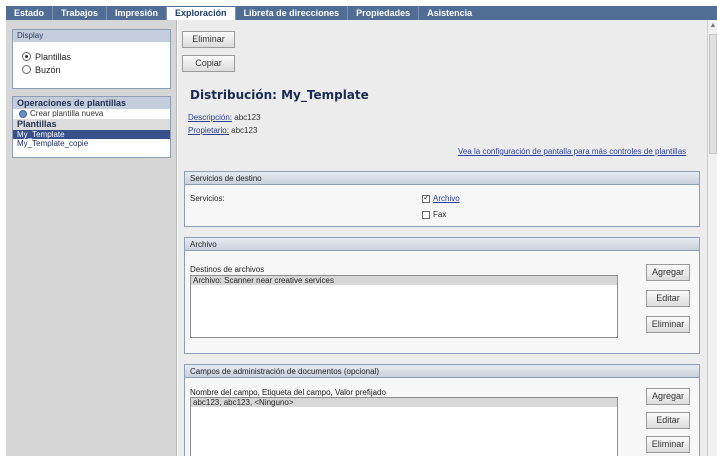 Image resolution: width=717 pixels, height=456 pixels. What do you see at coordinates (244, 130) in the screenshot?
I see `owner-value: abc123` at bounding box center [244, 130].